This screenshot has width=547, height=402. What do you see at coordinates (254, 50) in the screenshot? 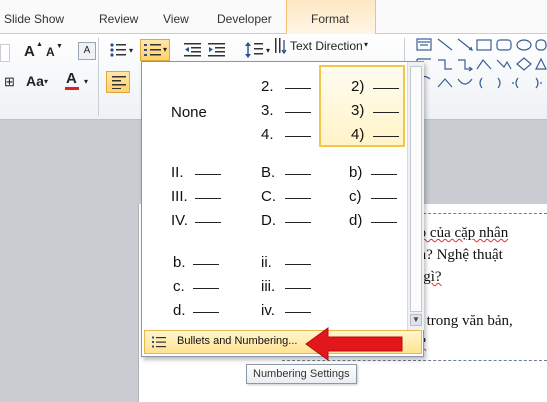
I see `line-spacing-icon` at bounding box center [254, 50].